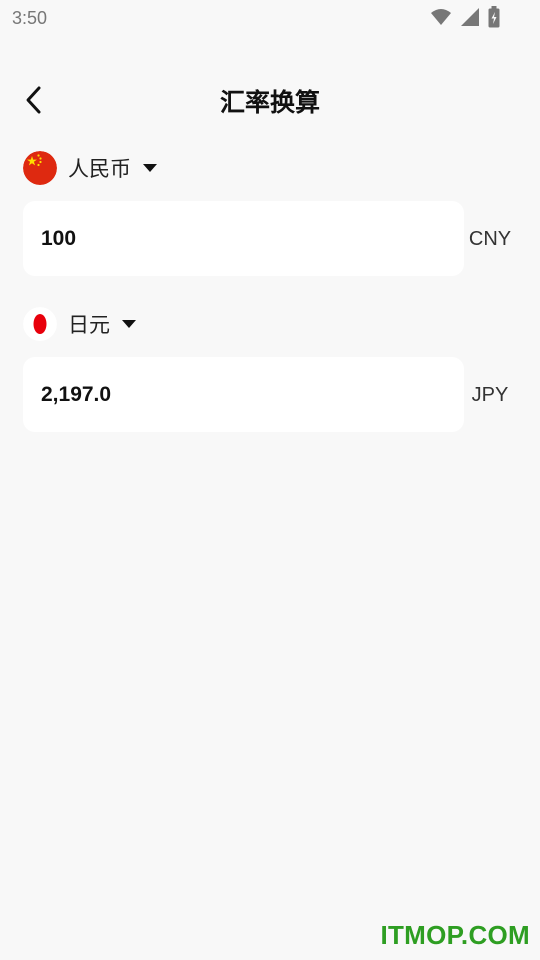 The height and width of the screenshot is (960, 540). What do you see at coordinates (59, 238) in the screenshot?
I see `from-amount-value: 100` at bounding box center [59, 238].